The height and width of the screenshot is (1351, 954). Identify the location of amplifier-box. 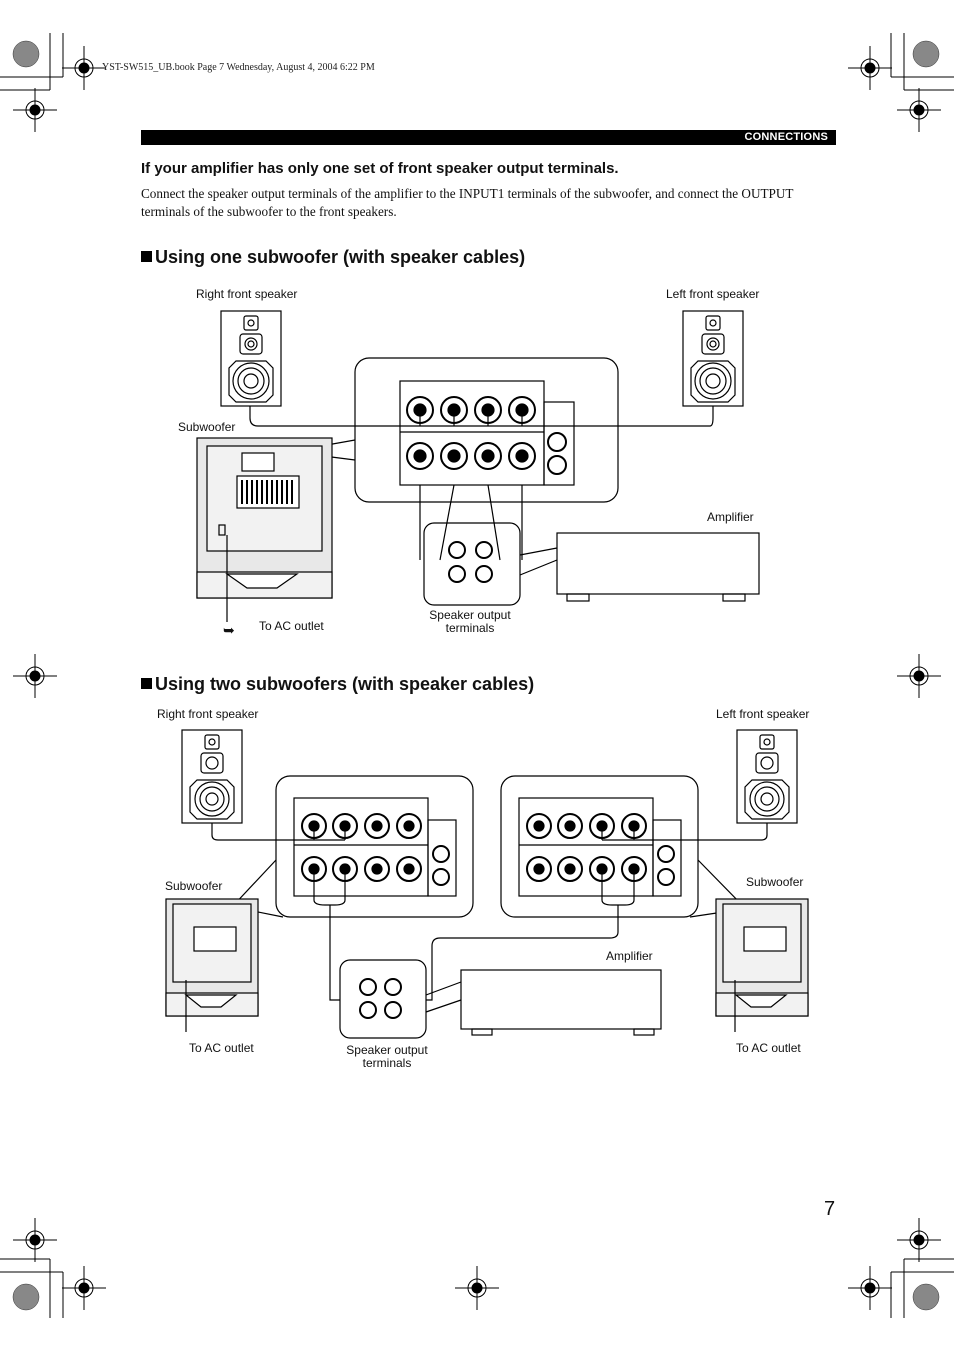
(561, 999).